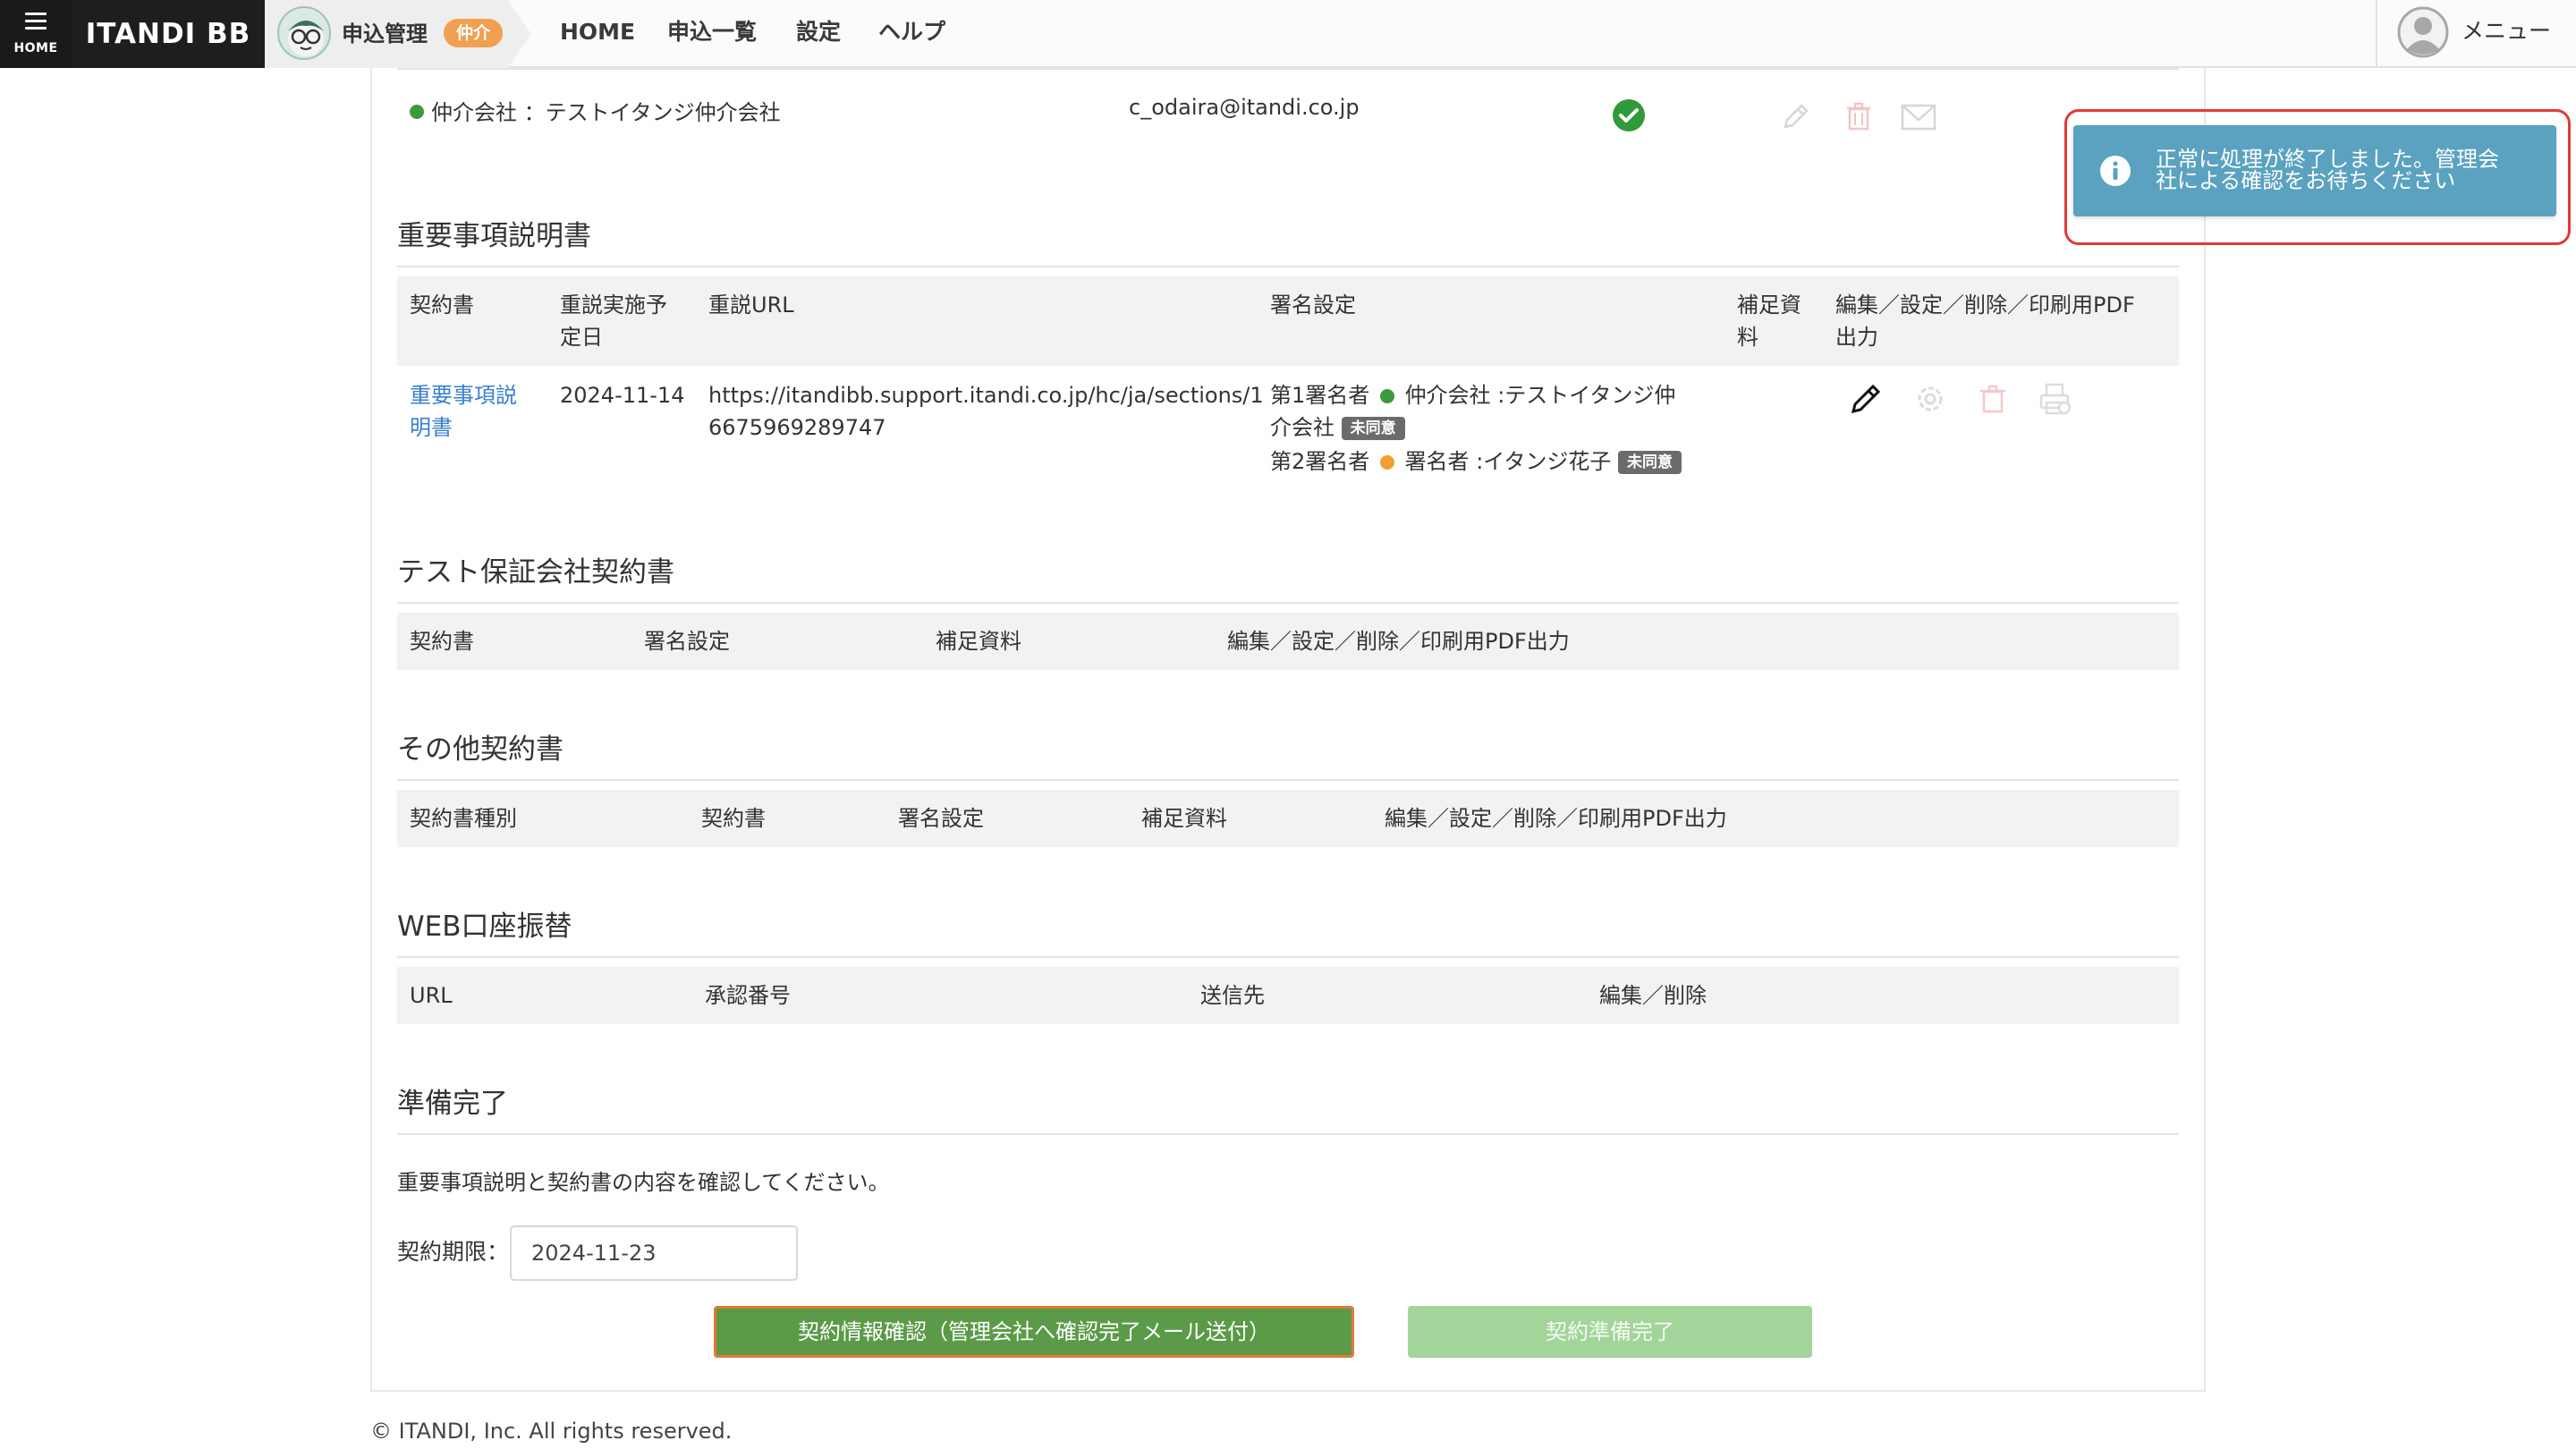 This screenshot has height=1449, width=2576. Describe the element at coordinates (385, 34) in the screenshot. I see `app-title: 申込管理` at that location.